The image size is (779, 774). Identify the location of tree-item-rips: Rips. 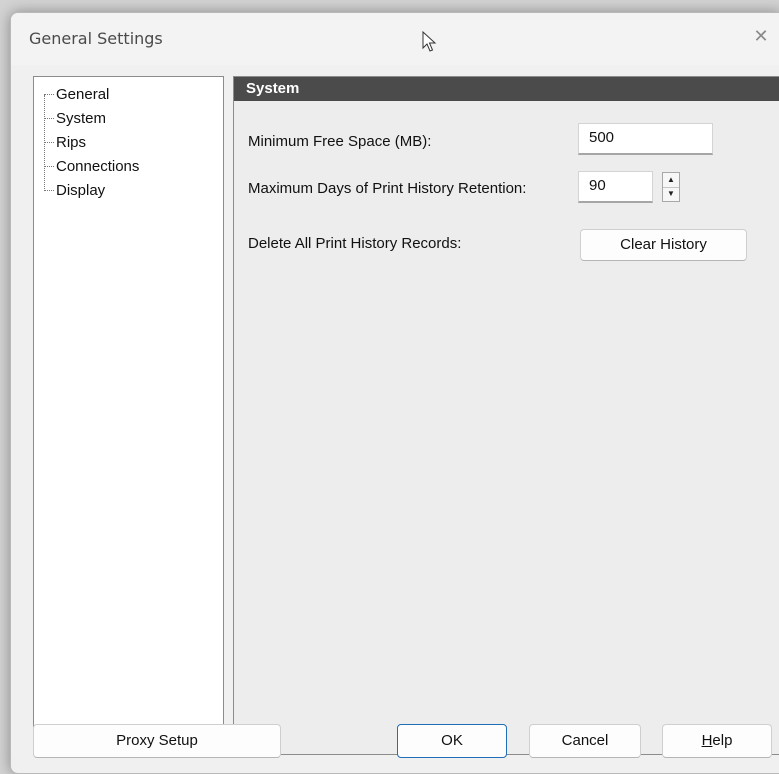
(65, 143).